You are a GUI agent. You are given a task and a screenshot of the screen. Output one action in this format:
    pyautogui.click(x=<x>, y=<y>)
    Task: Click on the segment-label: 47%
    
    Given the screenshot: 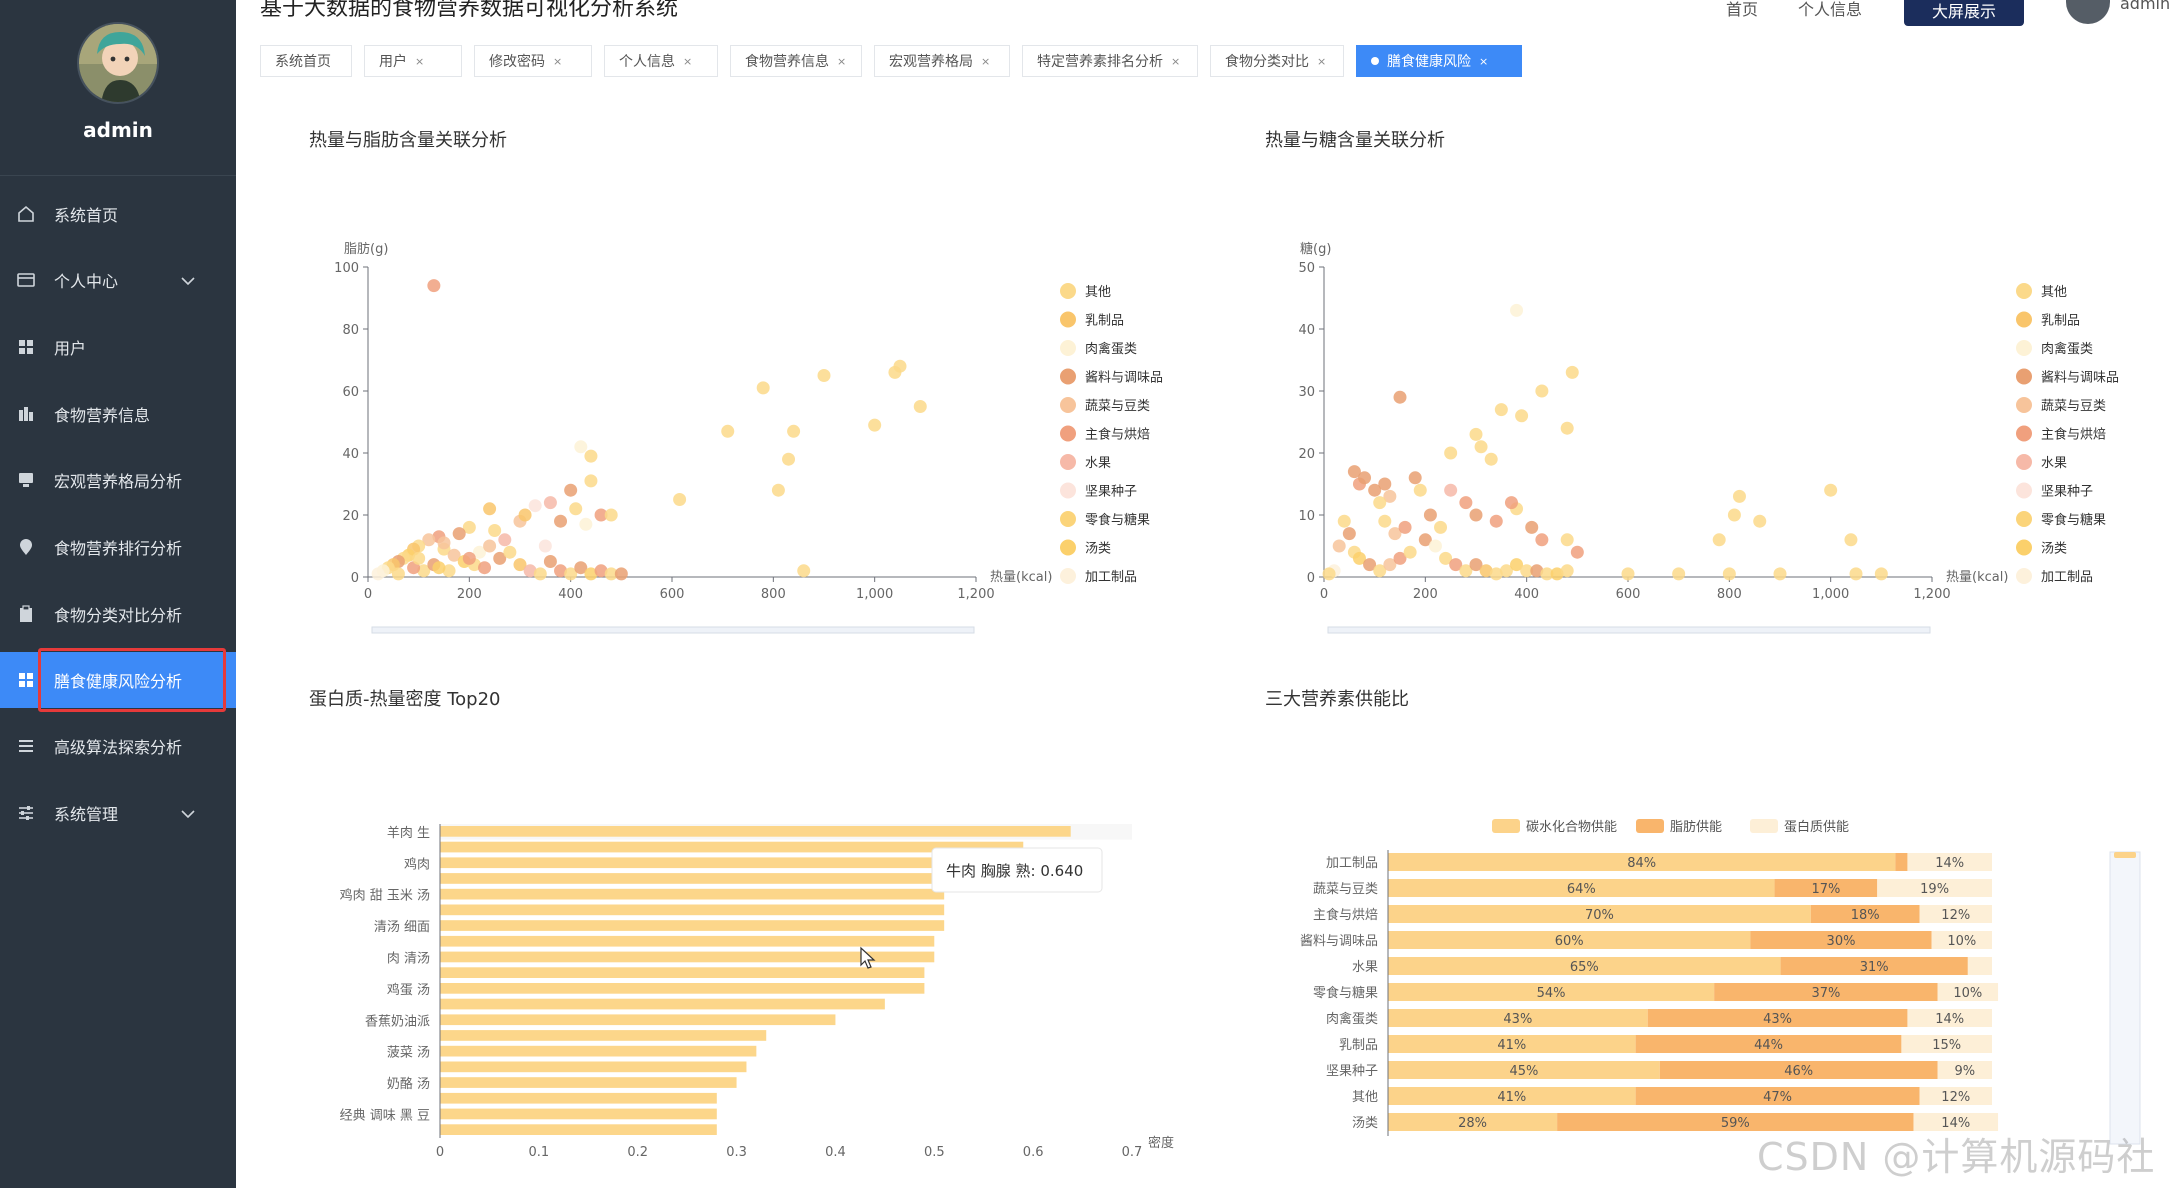 What is the action you would take?
    pyautogui.click(x=1777, y=1097)
    